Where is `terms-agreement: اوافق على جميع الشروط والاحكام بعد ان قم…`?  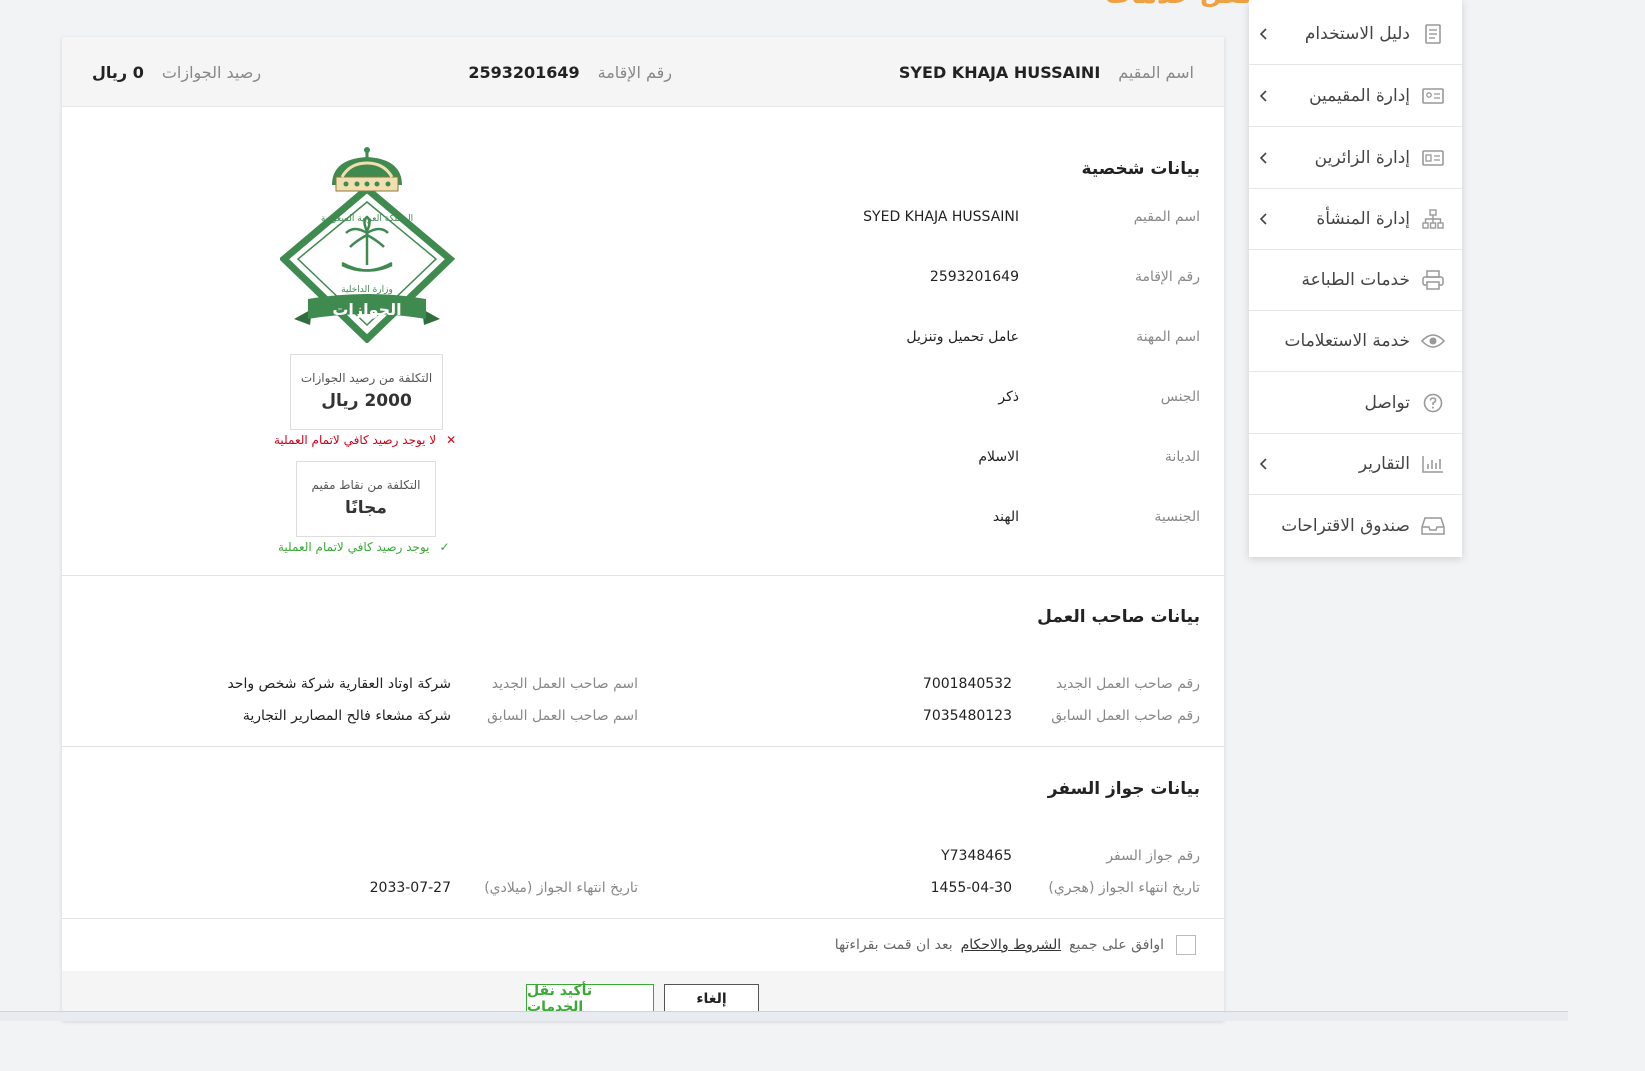
terms-agreement: اوافق على جميع الشروط والاحكام بعد ان قم… is located at coordinates (643, 945).